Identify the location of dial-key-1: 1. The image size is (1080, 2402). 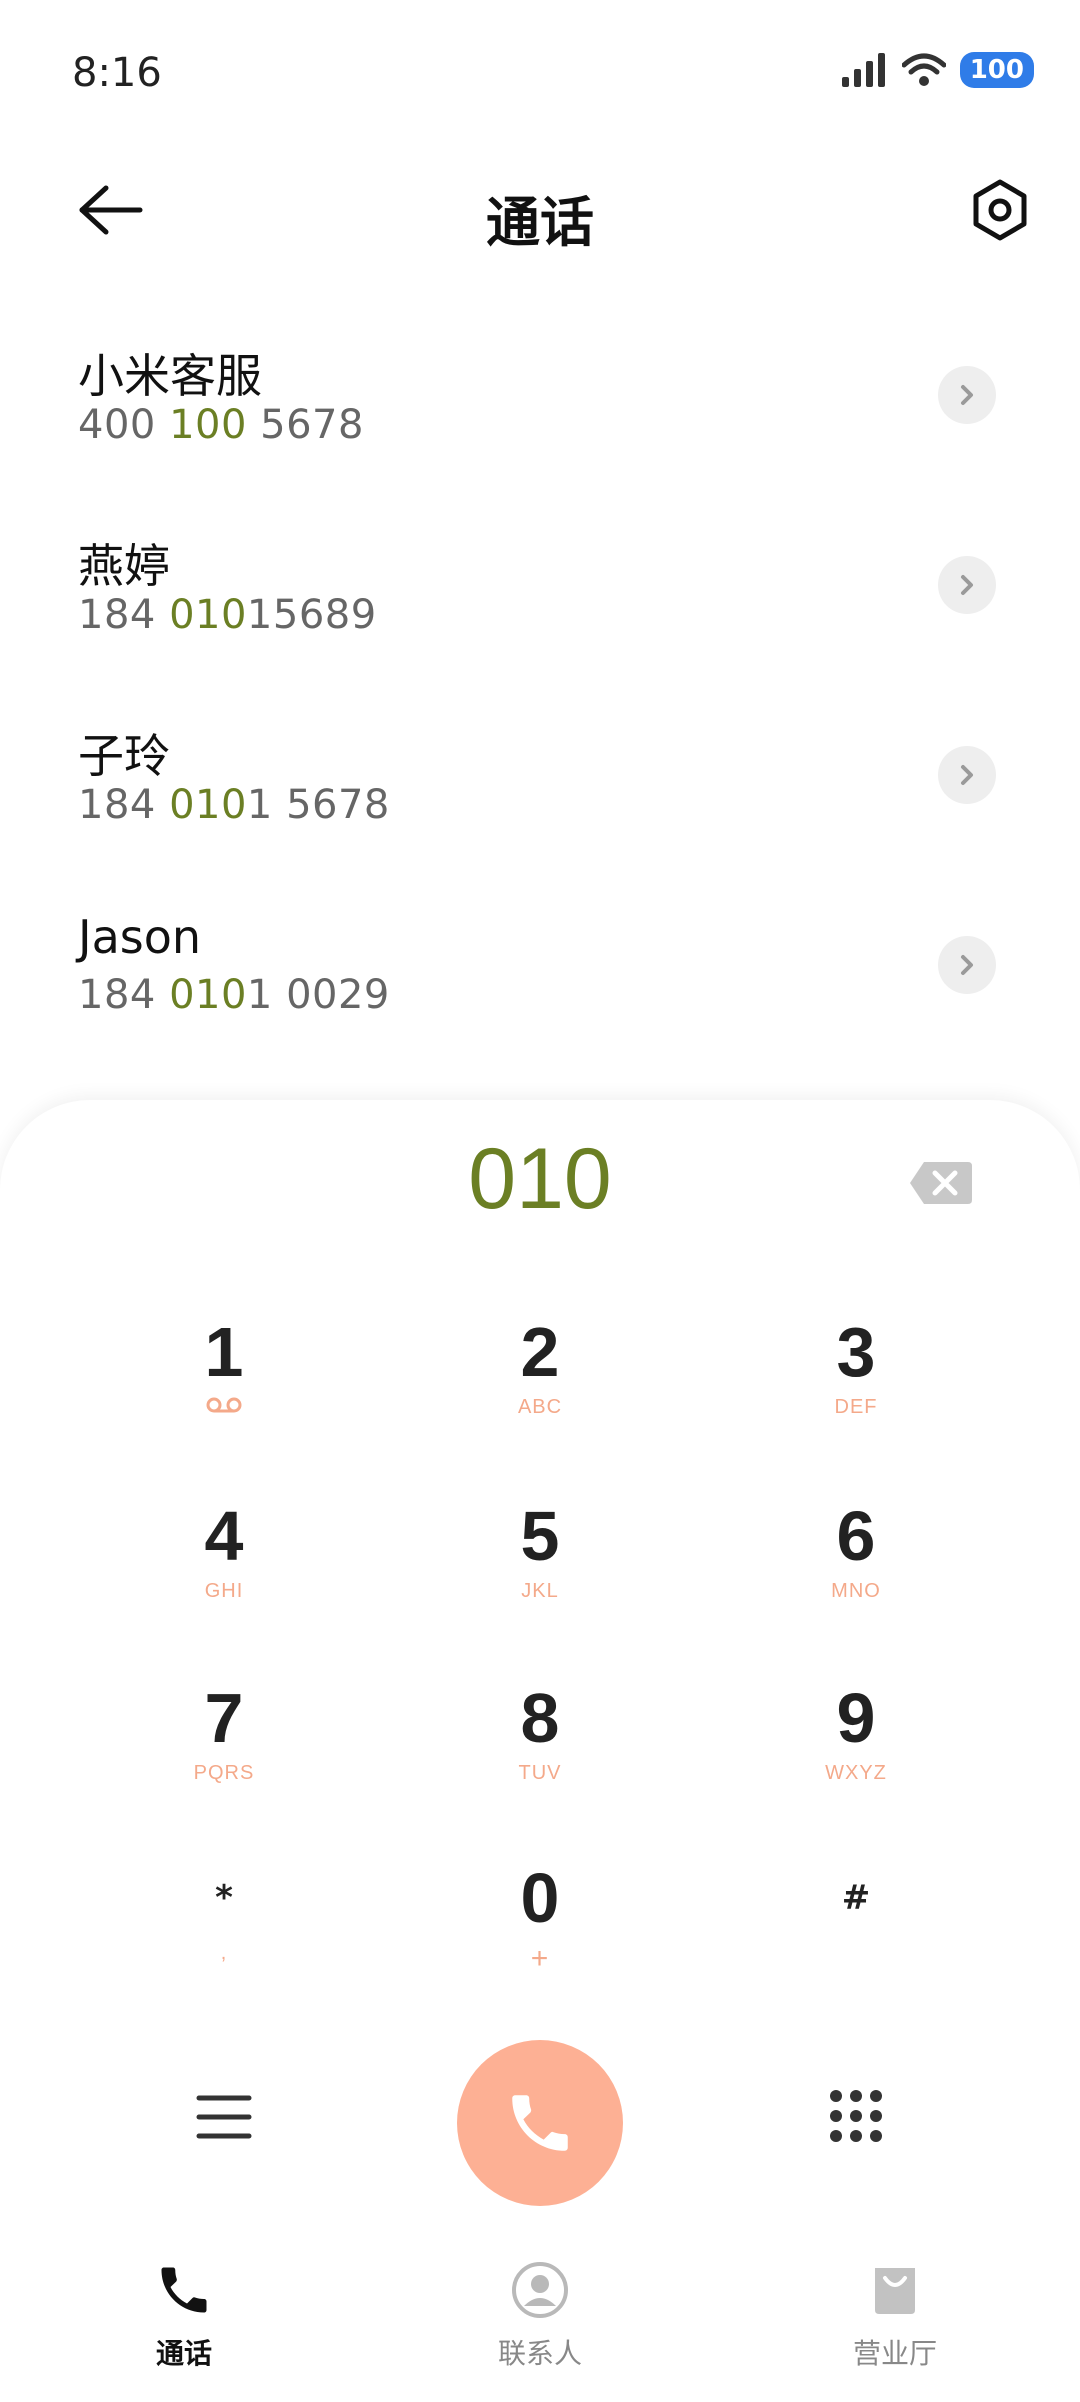
(224, 1387).